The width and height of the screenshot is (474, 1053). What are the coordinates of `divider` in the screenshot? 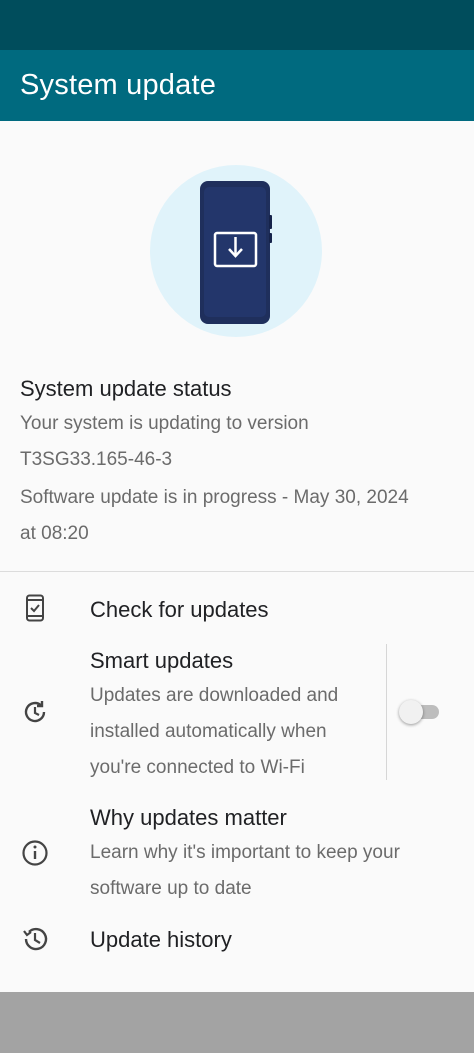 It's located at (237, 571).